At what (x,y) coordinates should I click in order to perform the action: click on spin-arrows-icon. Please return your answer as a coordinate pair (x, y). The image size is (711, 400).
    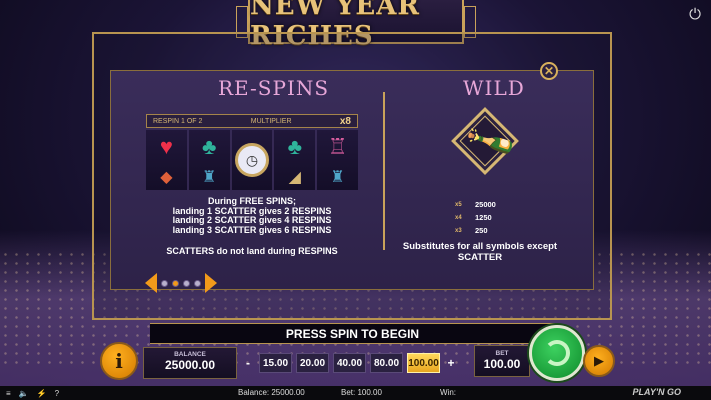
    Looking at the image, I should click on (557, 353).